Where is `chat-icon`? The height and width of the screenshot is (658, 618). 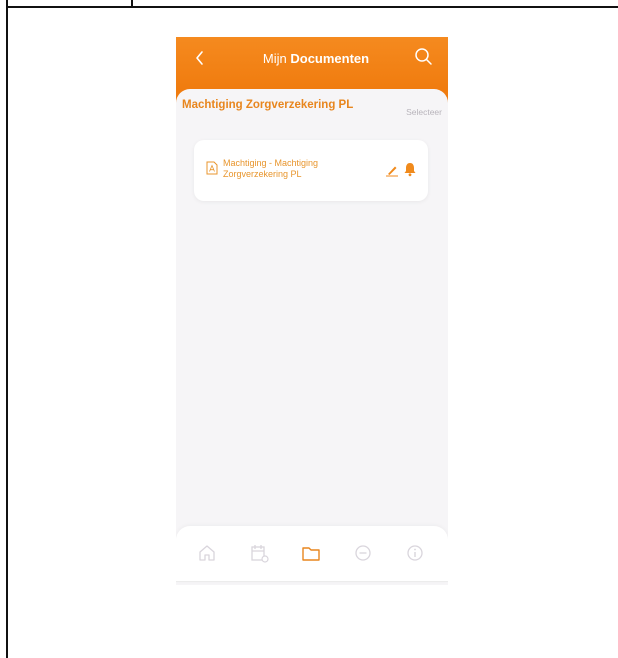 chat-icon is located at coordinates (363, 553).